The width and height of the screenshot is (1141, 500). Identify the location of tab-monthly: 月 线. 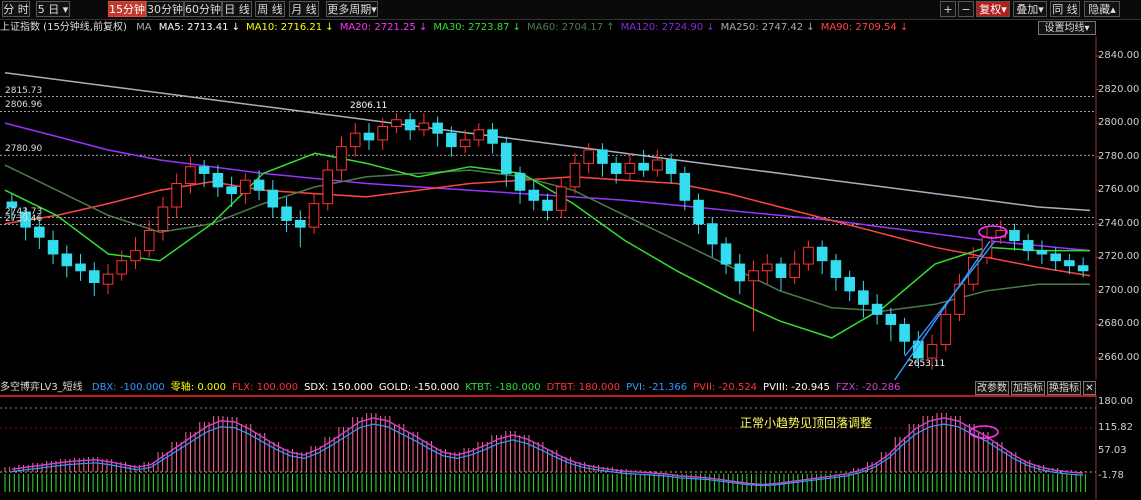
(304, 9).